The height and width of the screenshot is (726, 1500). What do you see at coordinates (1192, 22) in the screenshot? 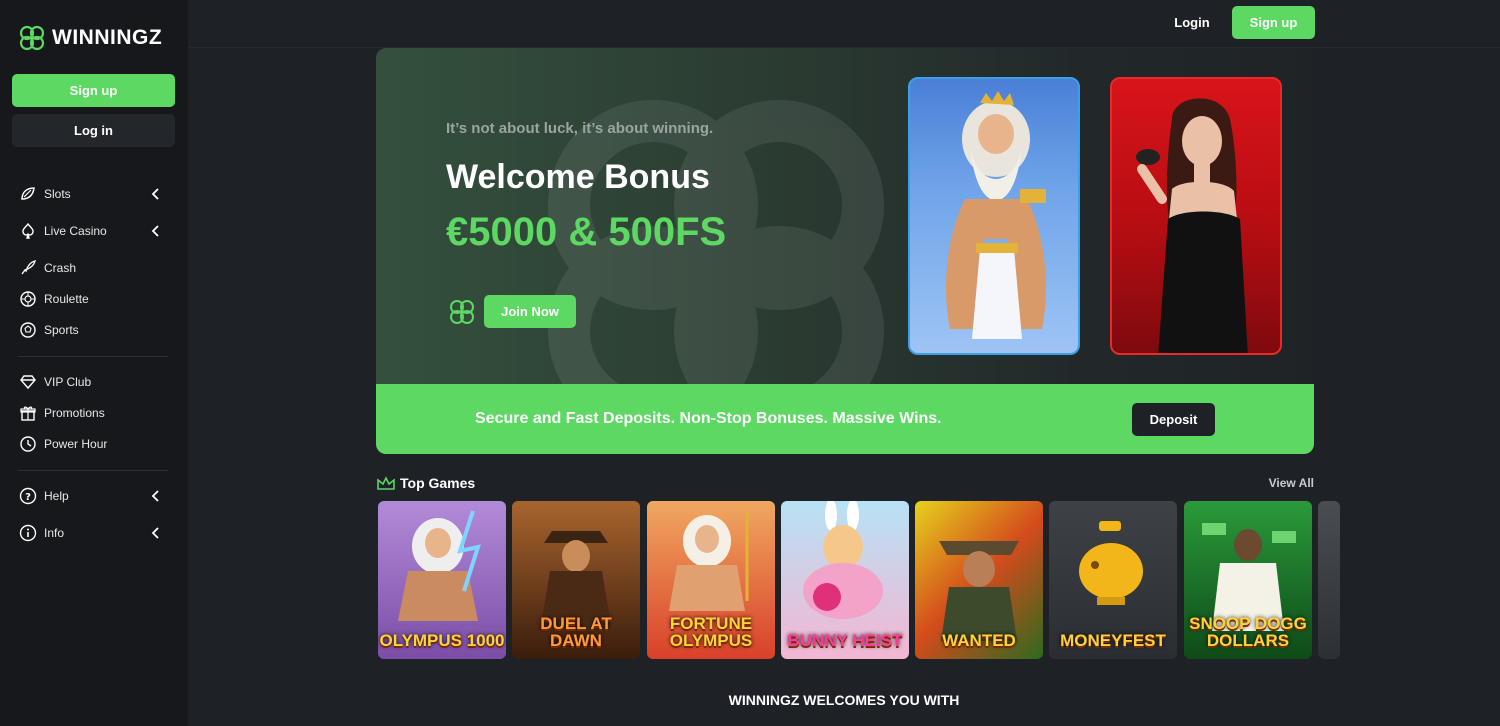
I see `header-login-link: Login` at bounding box center [1192, 22].